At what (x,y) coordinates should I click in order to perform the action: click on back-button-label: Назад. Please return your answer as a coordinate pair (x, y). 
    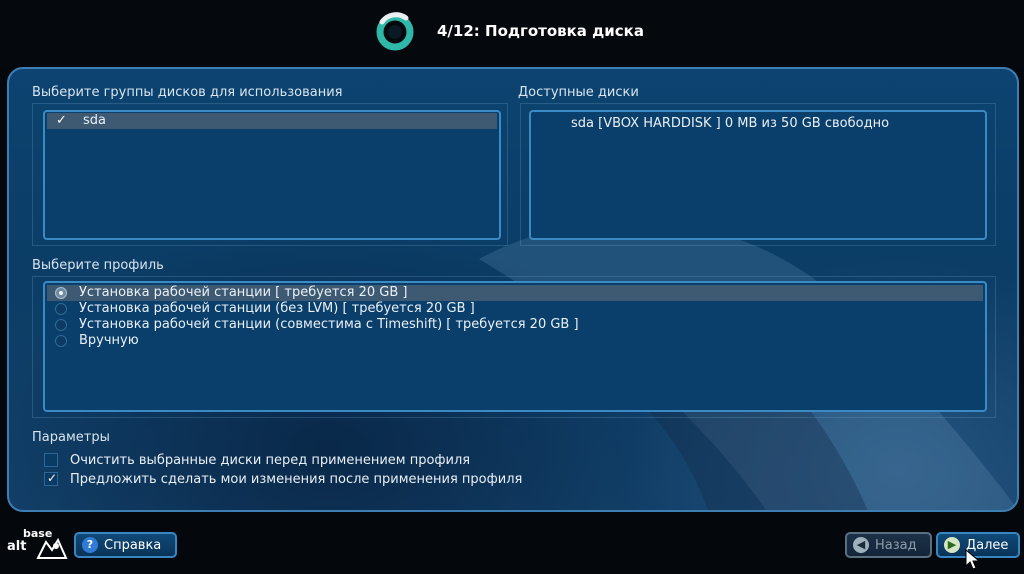
    Looking at the image, I should click on (896, 545).